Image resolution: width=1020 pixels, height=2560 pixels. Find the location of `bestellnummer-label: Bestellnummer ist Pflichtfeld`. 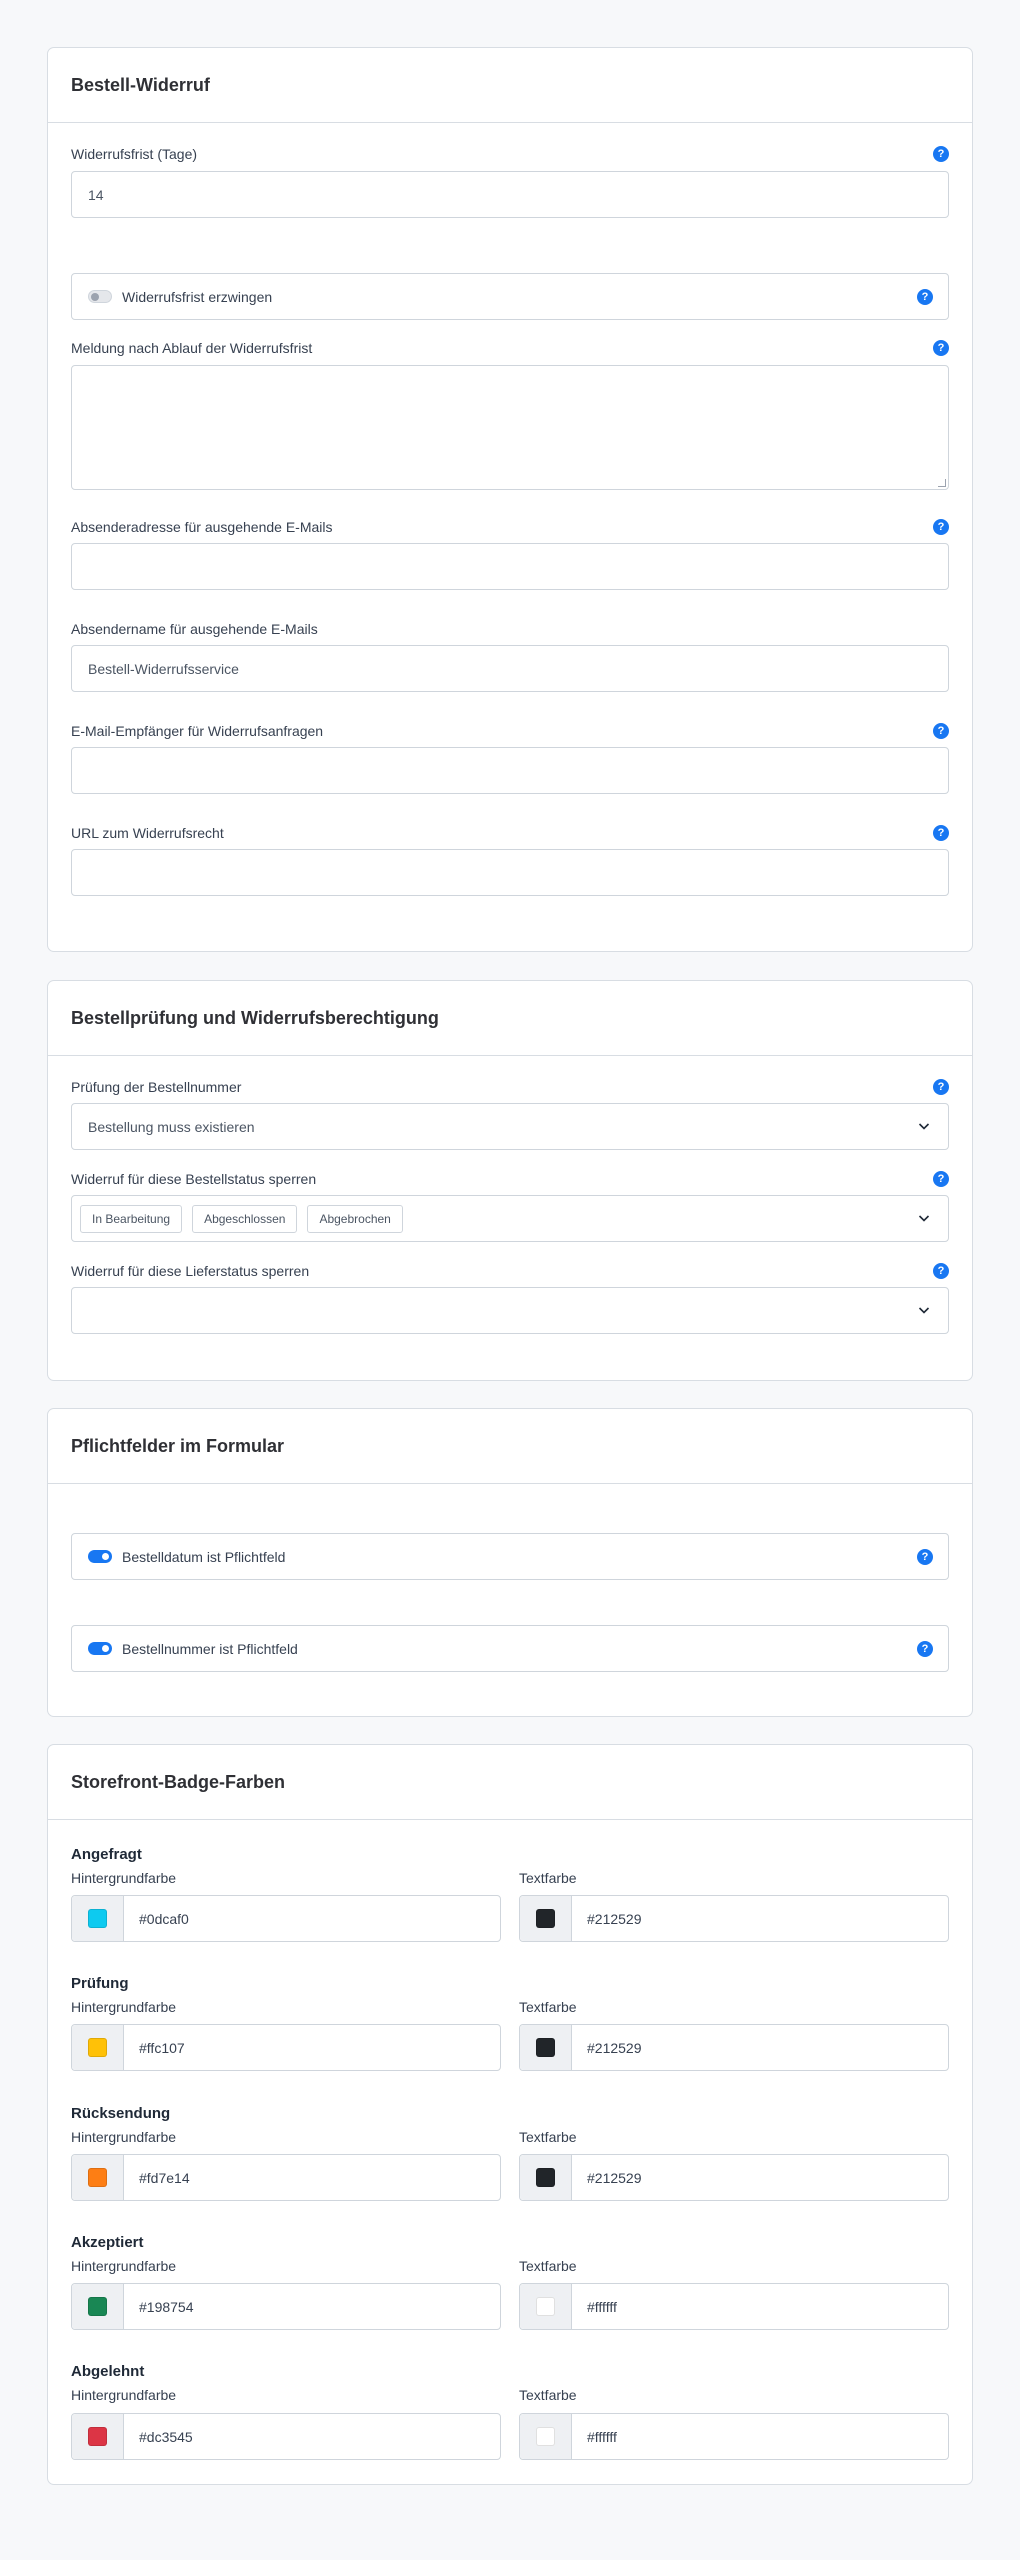

bestellnummer-label: Bestellnummer ist Pflichtfeld is located at coordinates (210, 1648).